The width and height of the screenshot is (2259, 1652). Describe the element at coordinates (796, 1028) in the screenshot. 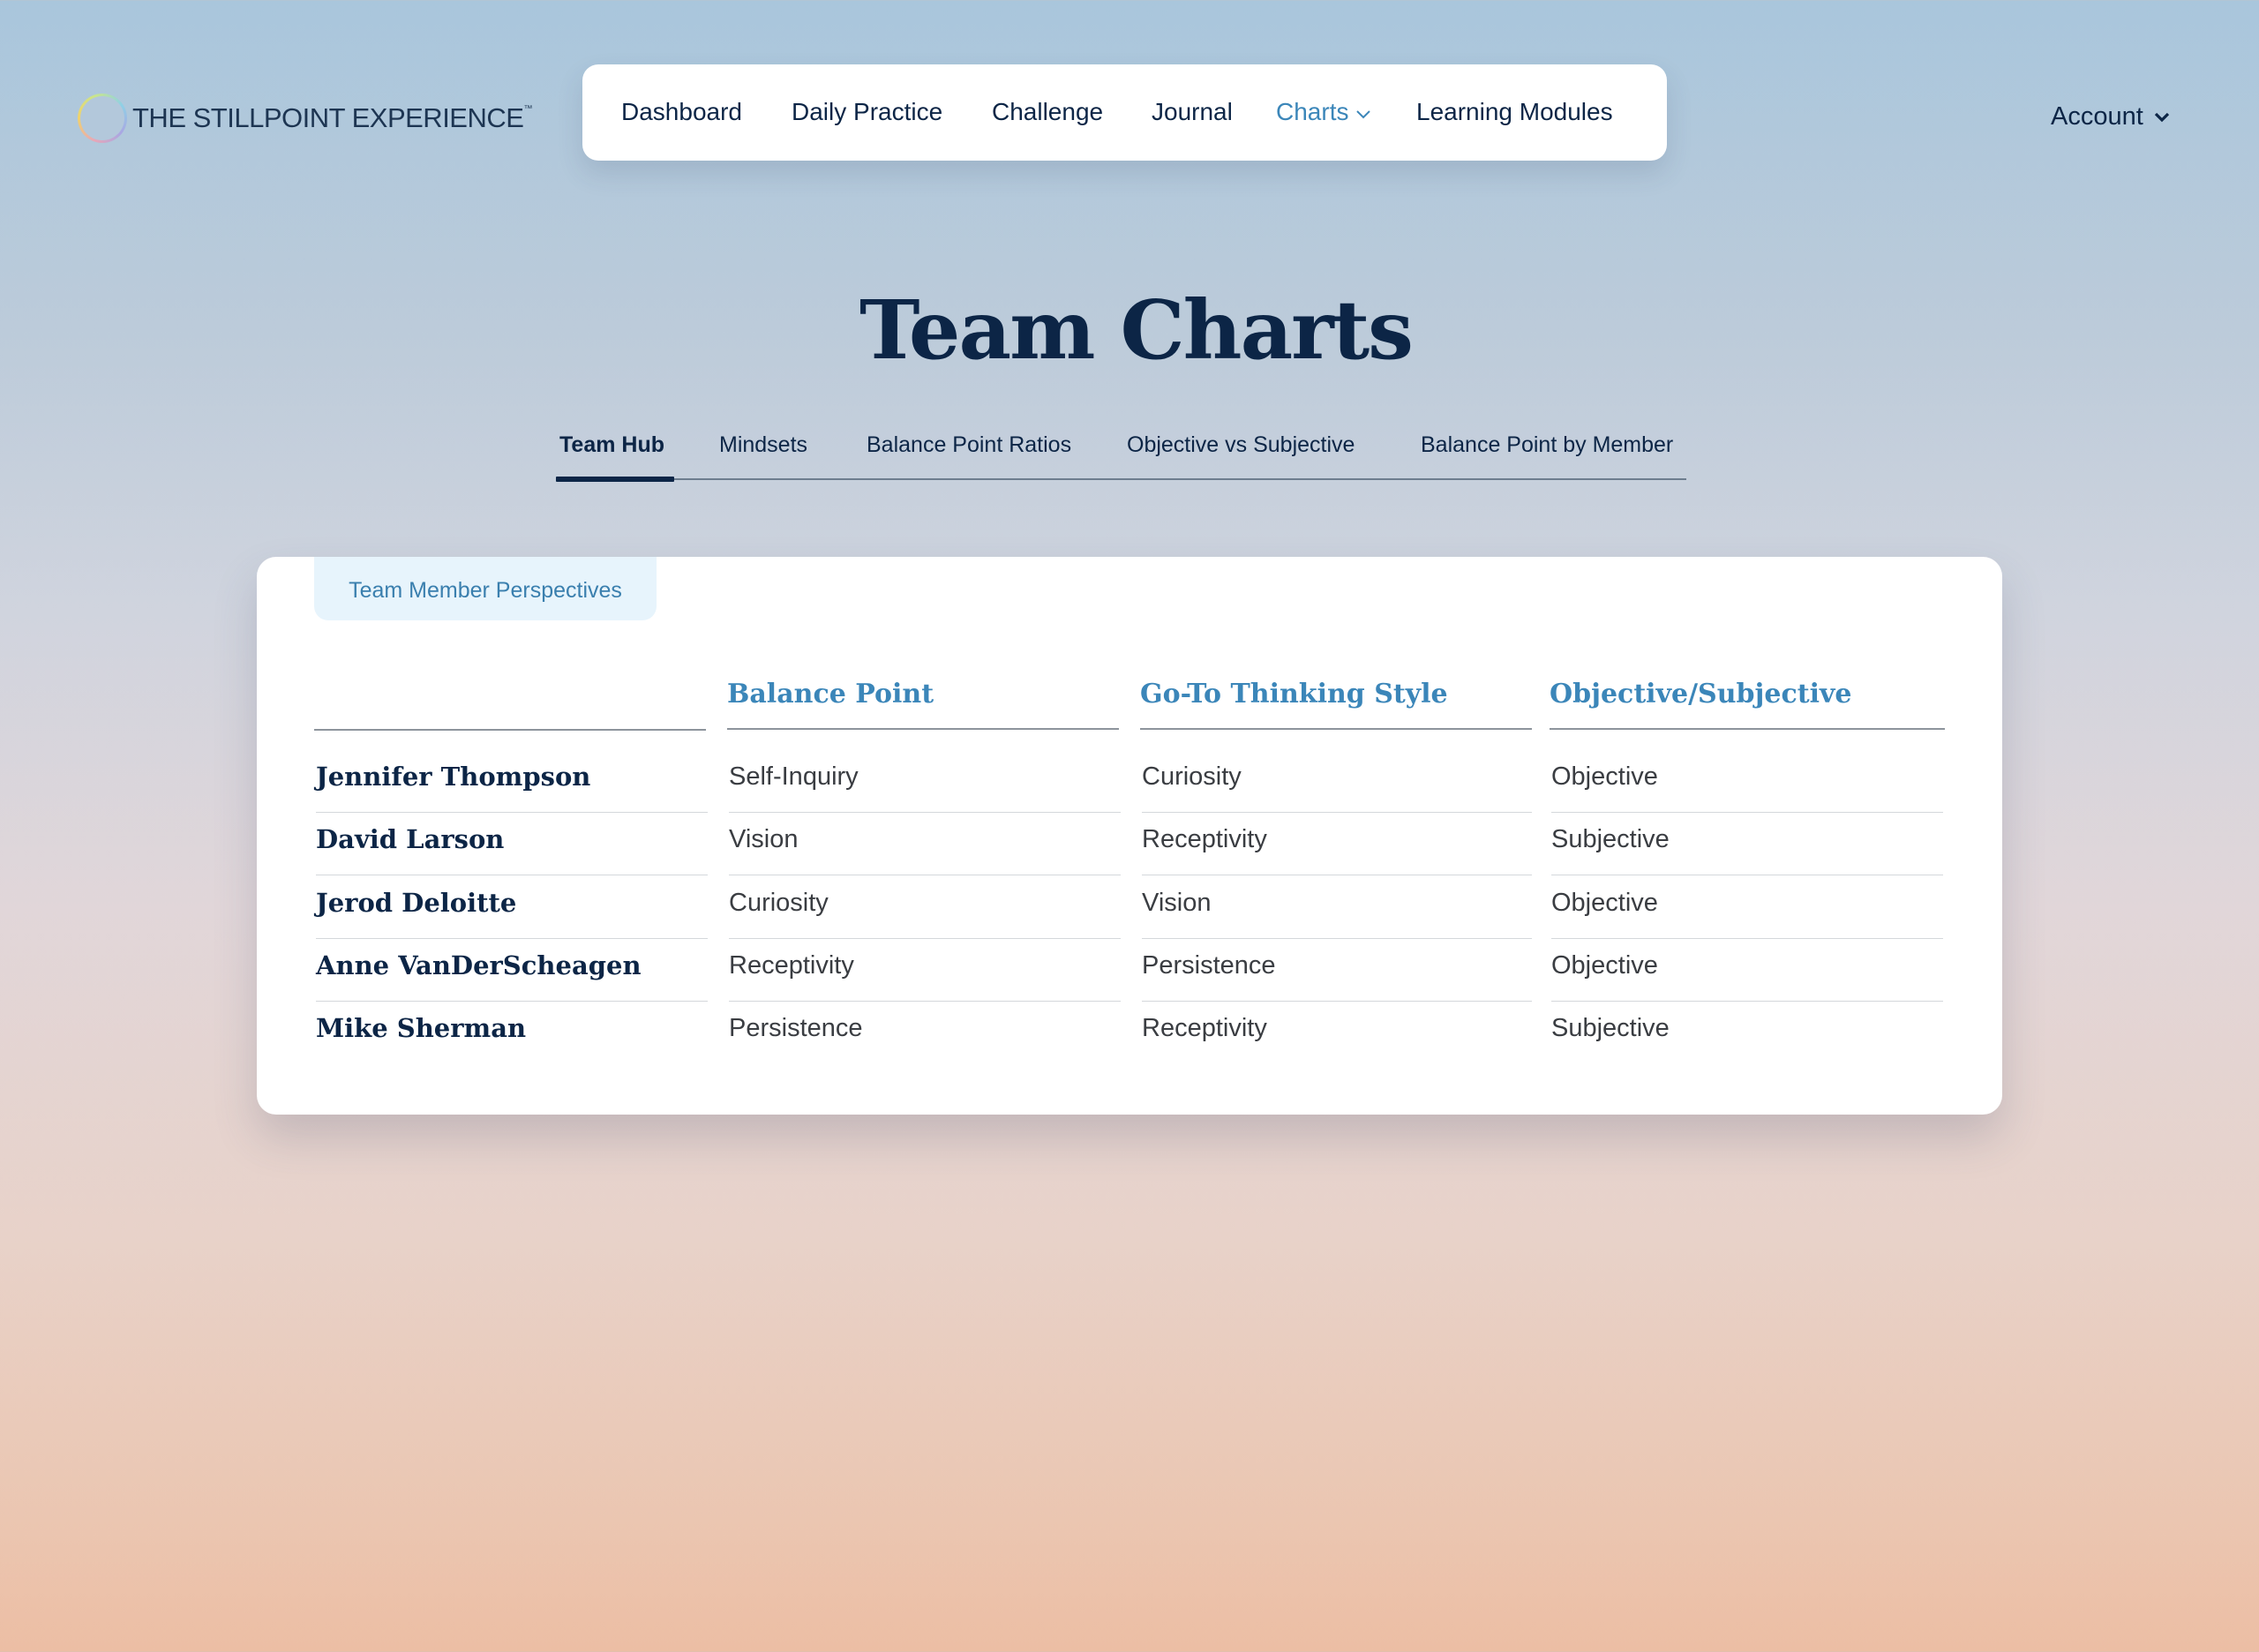

I see `balance-point-cell: Persistence` at that location.